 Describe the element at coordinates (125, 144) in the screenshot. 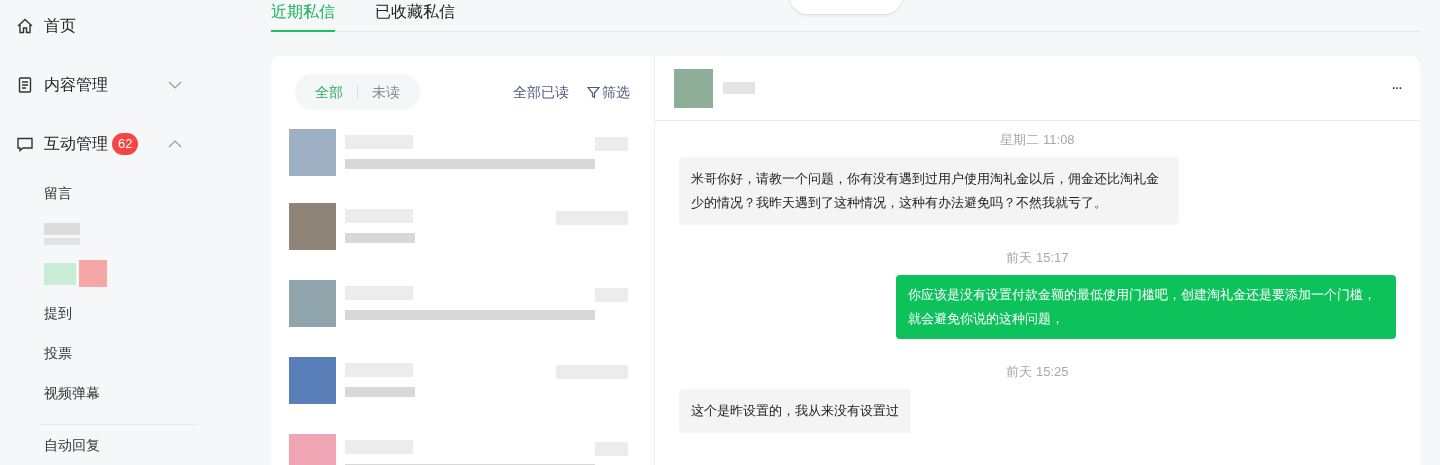

I see `count-badge: 62` at that location.